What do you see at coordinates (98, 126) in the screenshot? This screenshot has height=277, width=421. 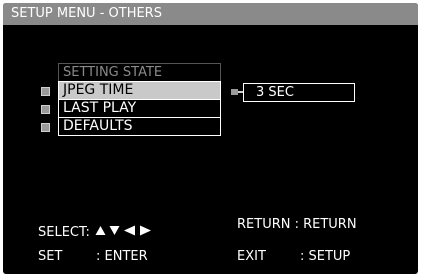 I see `menu-item-label: DEFAULTS` at bounding box center [98, 126].